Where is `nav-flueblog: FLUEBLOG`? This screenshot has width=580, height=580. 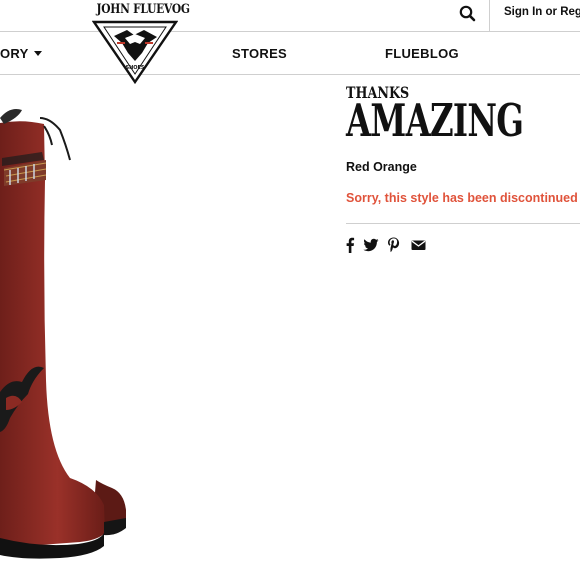
nav-flueblog: FLUEBLOG is located at coordinates (422, 53).